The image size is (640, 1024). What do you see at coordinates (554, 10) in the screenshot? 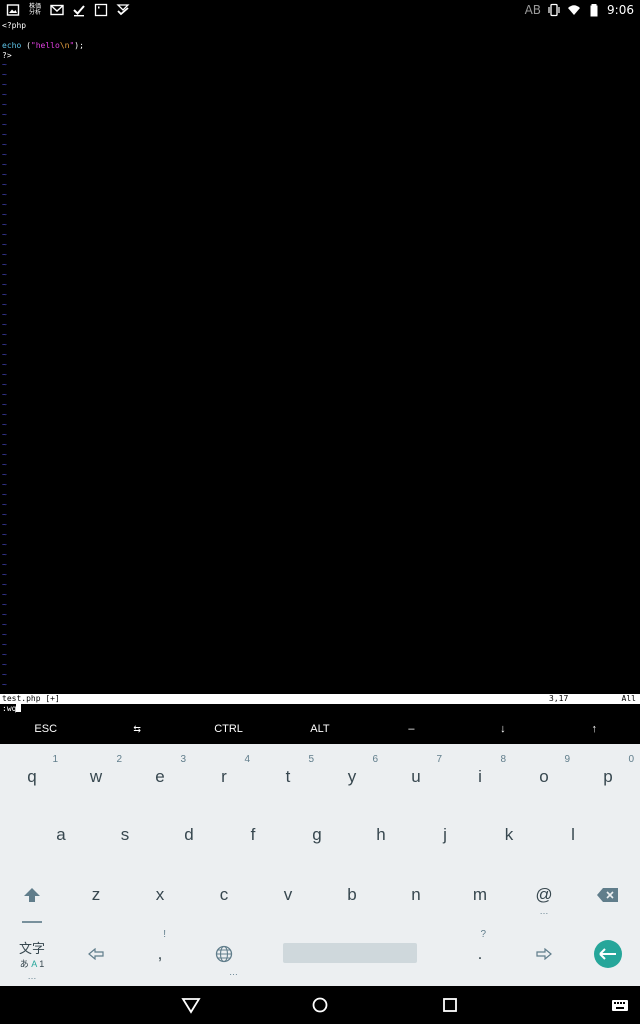
I see `vibrate-icon` at bounding box center [554, 10].